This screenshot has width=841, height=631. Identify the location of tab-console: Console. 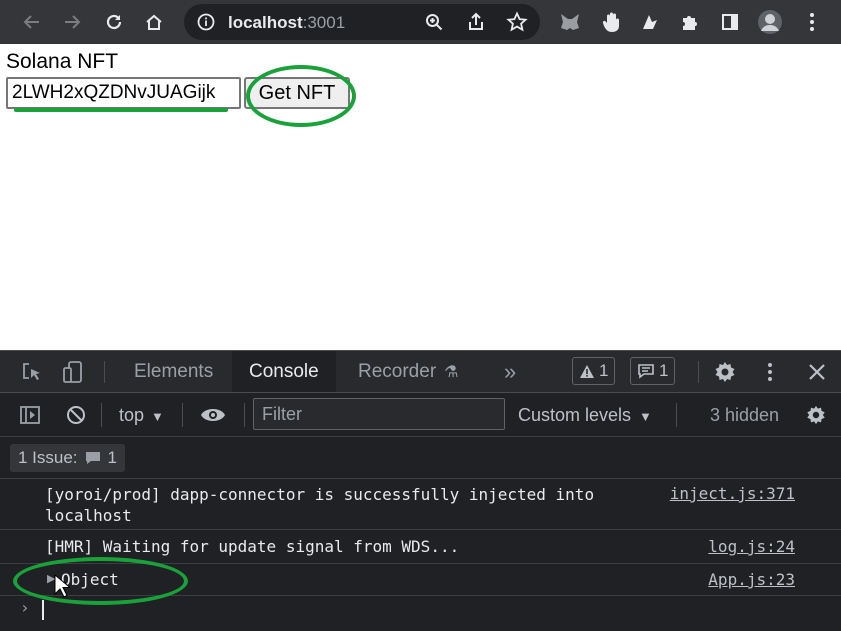
(284, 371).